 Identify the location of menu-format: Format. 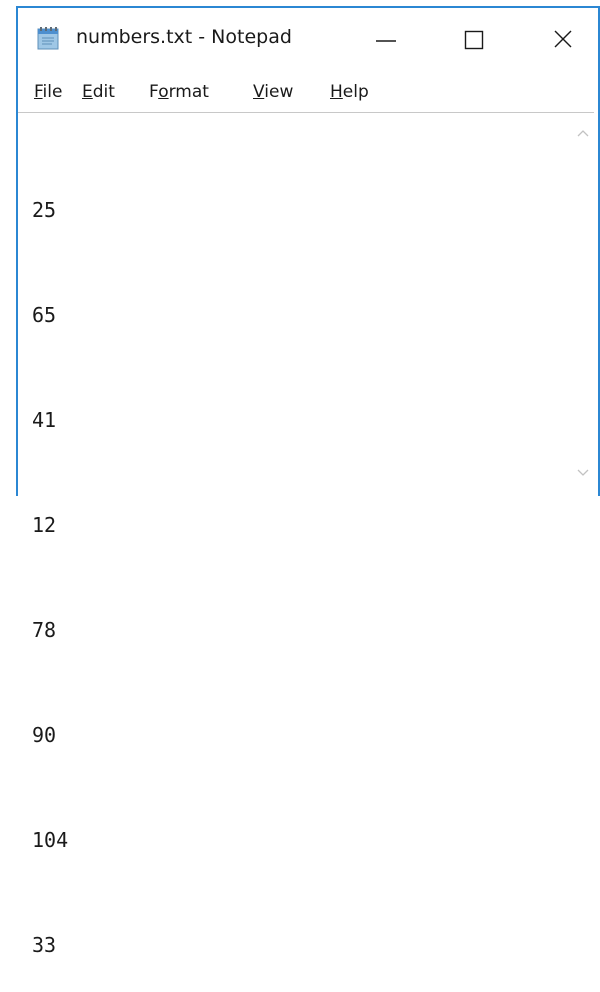
(179, 92).